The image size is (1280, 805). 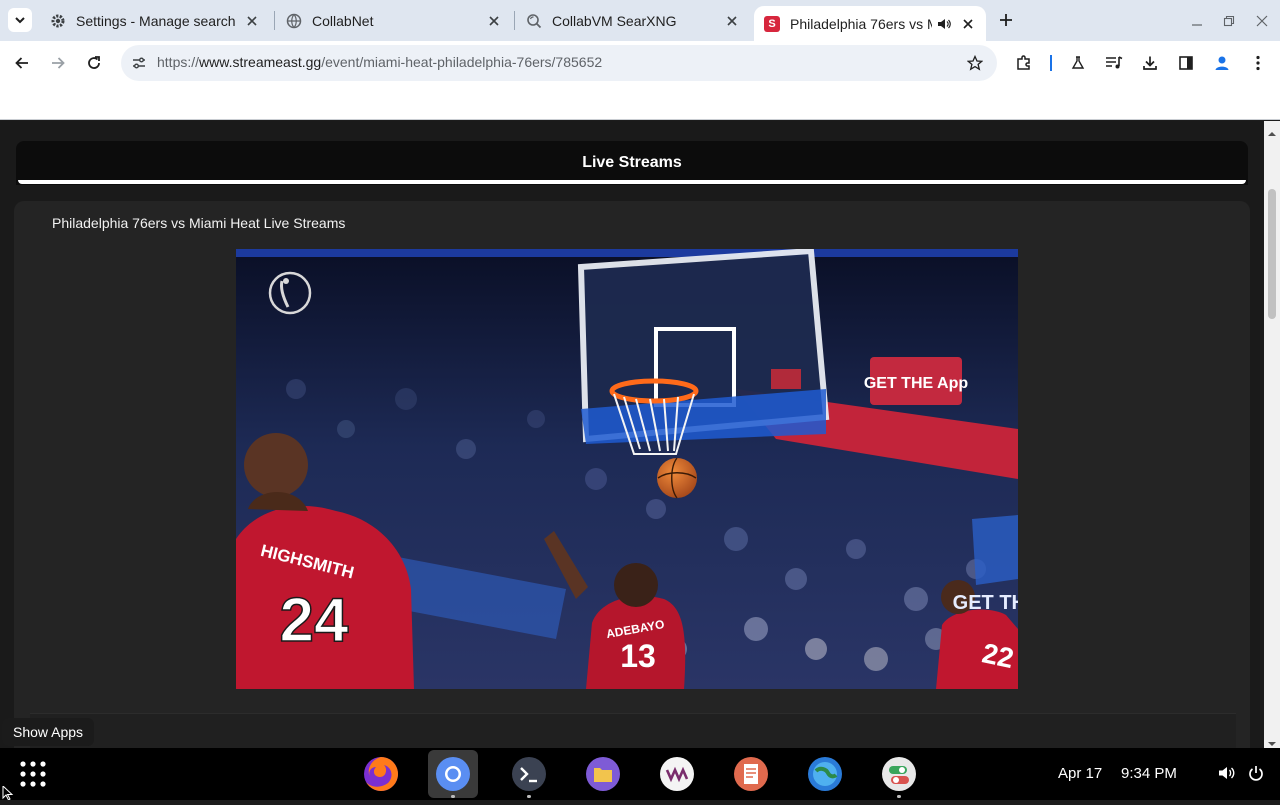 I want to click on puzzle-icon, so click(x=1023, y=62).